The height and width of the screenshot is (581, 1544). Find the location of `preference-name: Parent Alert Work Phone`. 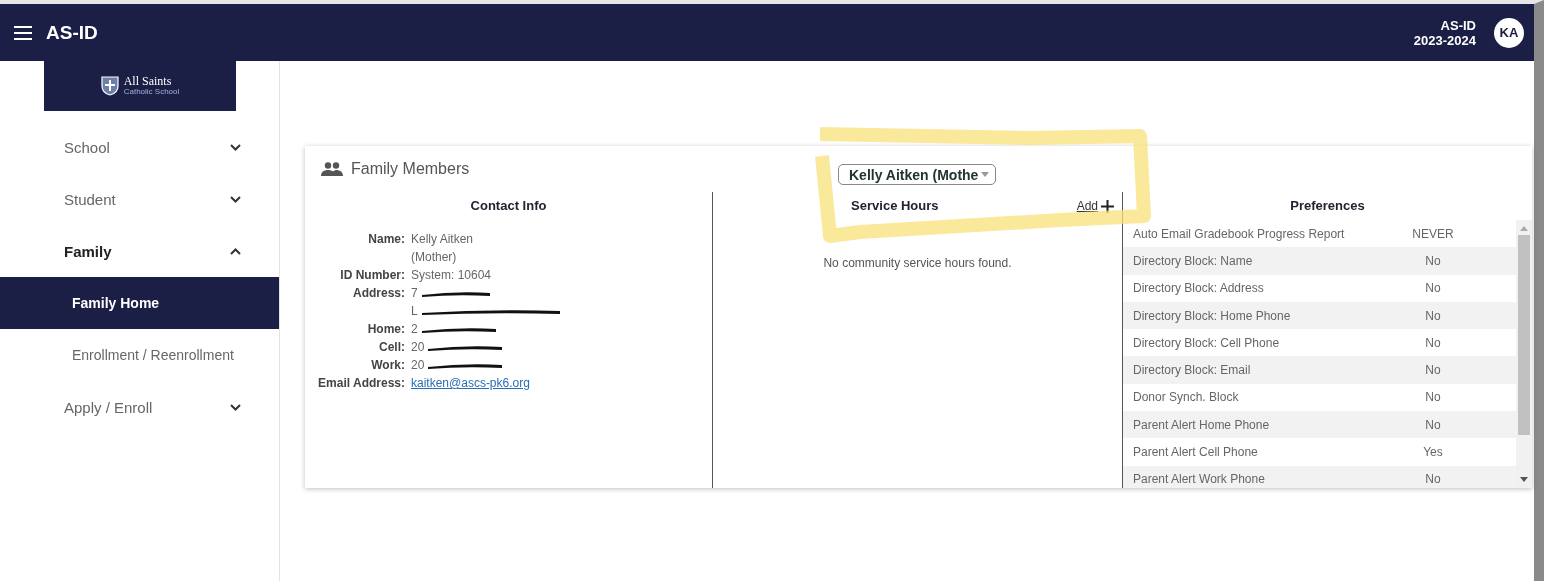

preference-name: Parent Alert Work Phone is located at coordinates (1199, 479).